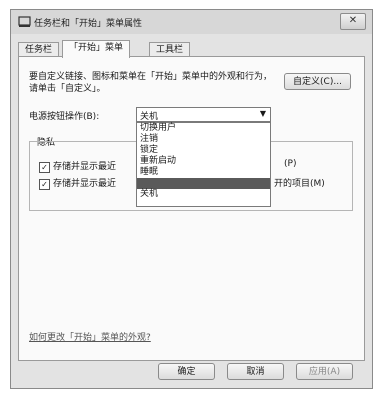 The height and width of the screenshot is (396, 381). Describe the element at coordinates (64, 117) in the screenshot. I see `power-button-label: 电源按钮操作(B):` at that location.